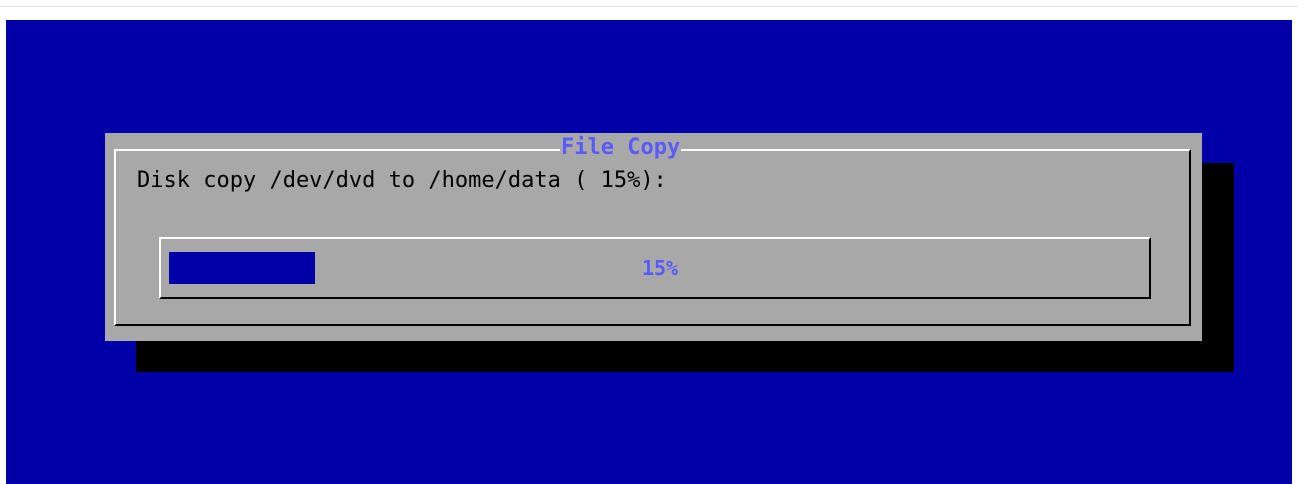 Image resolution: width=1298 pixels, height=484 pixels. What do you see at coordinates (649, 6) in the screenshot?
I see `window-top-divider` at bounding box center [649, 6].